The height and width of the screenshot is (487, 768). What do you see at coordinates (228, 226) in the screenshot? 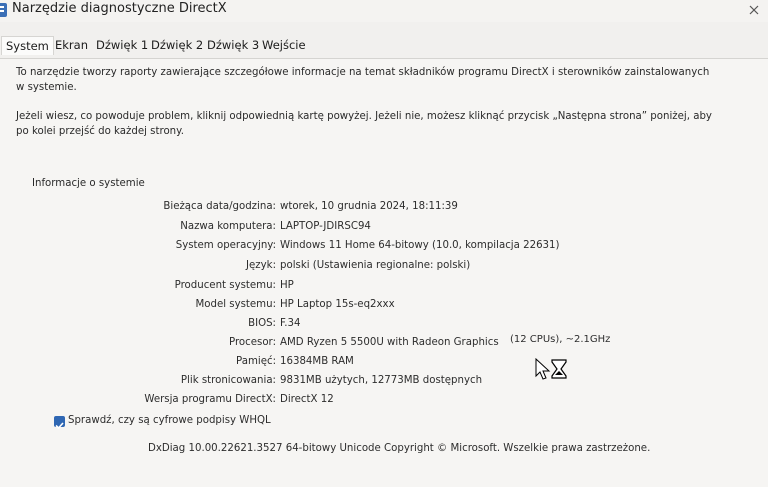
I see `row-label-computer: Nazwa komputera:` at bounding box center [228, 226].